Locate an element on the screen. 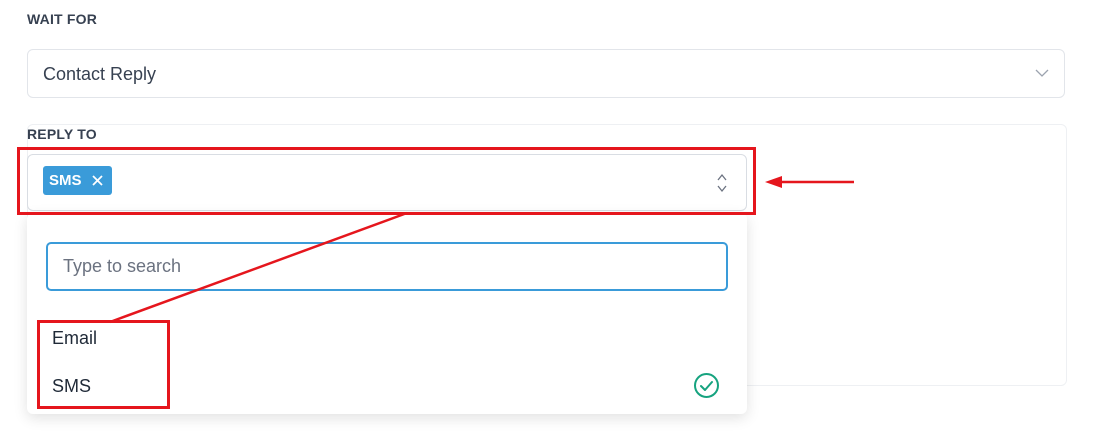 The width and height of the screenshot is (1095, 431). close-icon is located at coordinates (97, 180).